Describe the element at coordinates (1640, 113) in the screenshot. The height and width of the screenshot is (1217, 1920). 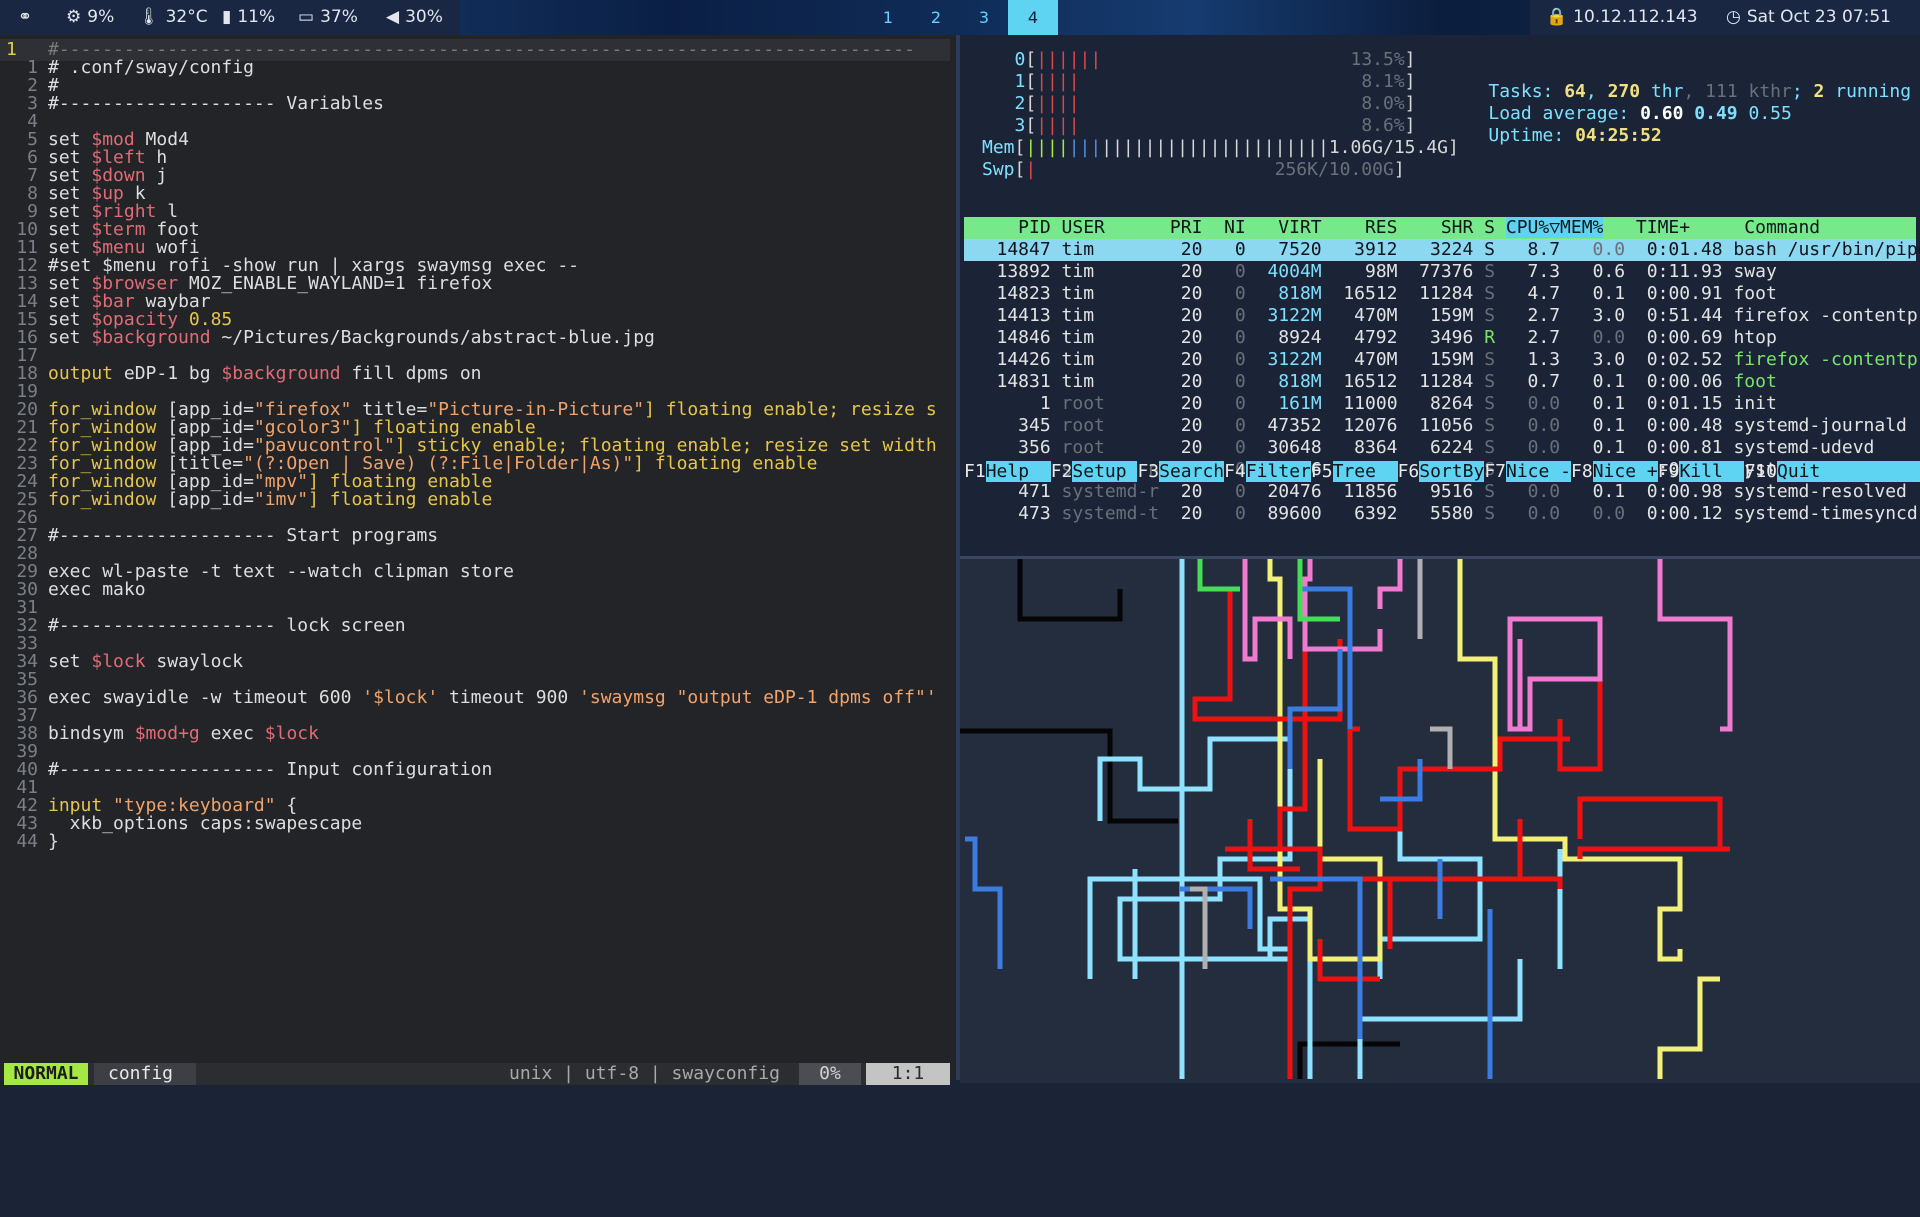
I see `load-average-line: Load average: 0.60 0.49 0.55` at that location.